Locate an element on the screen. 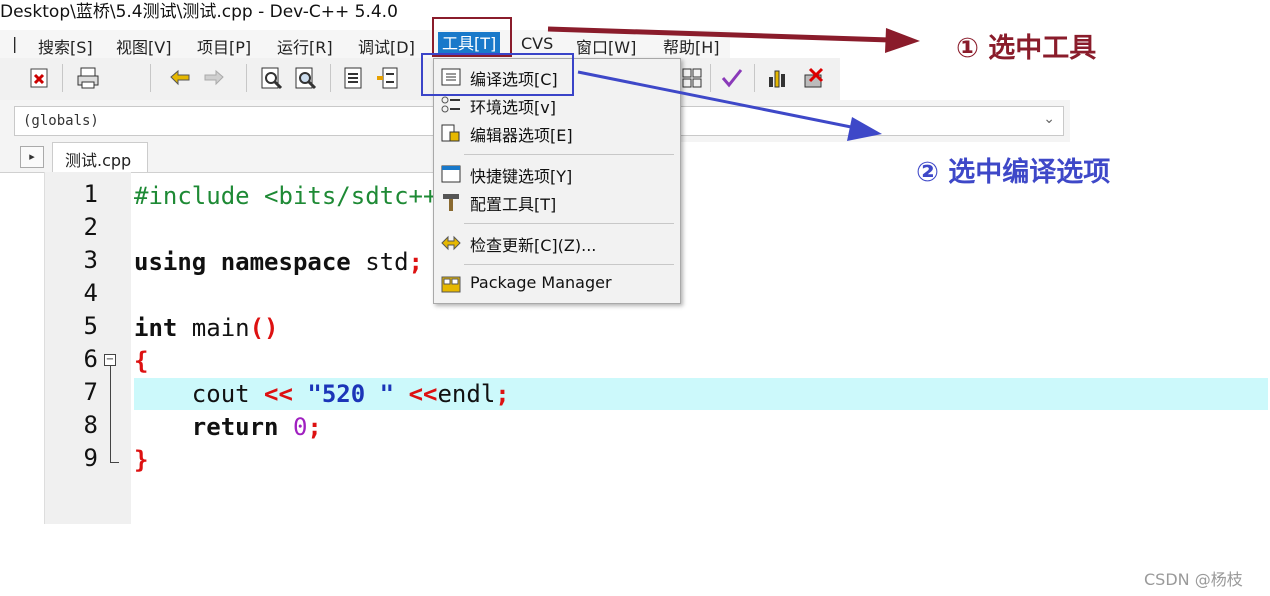  line-number: 2 is located at coordinates (90, 227).